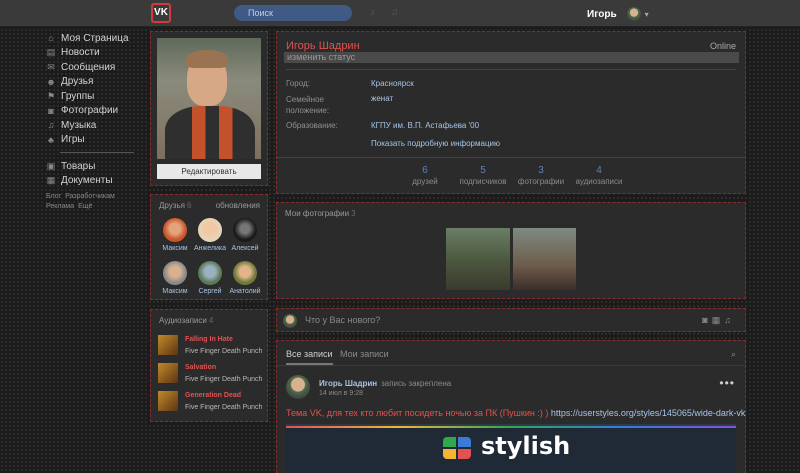  What do you see at coordinates (309, 357) in the screenshot?
I see `tab-all-posts: Все записи` at bounding box center [309, 357].